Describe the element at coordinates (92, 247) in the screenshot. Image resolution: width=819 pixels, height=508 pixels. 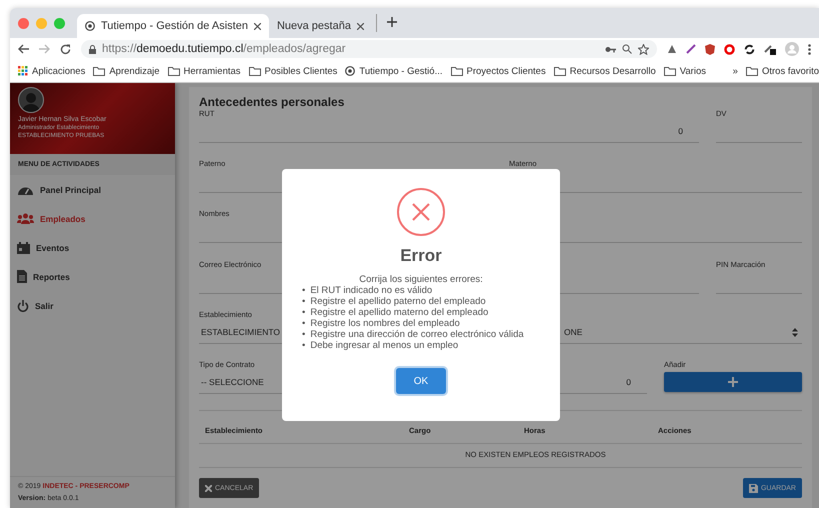
I see `menu-item: Eventos` at that location.